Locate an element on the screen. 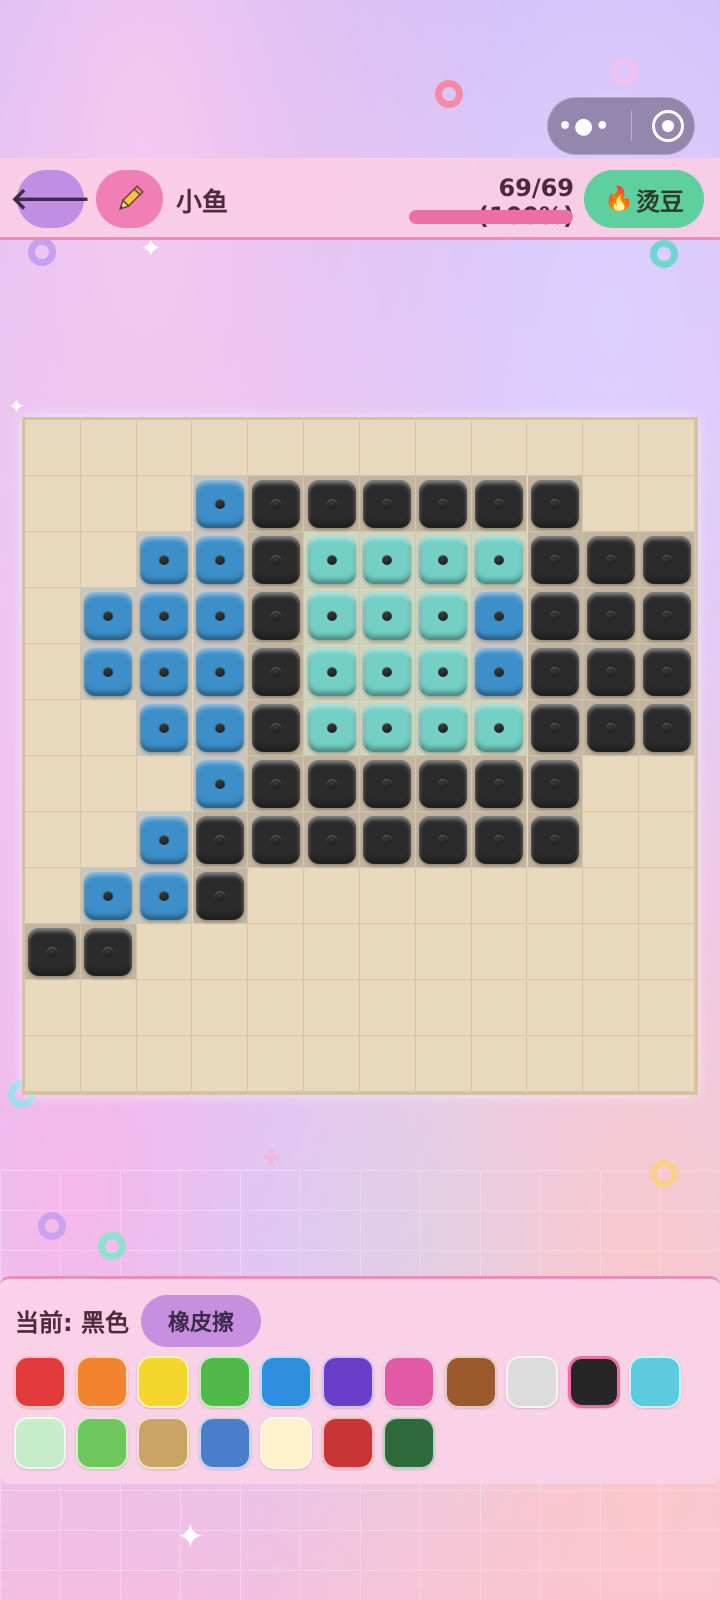 This screenshot has height=1600, width=720. edit-button is located at coordinates (129, 199).